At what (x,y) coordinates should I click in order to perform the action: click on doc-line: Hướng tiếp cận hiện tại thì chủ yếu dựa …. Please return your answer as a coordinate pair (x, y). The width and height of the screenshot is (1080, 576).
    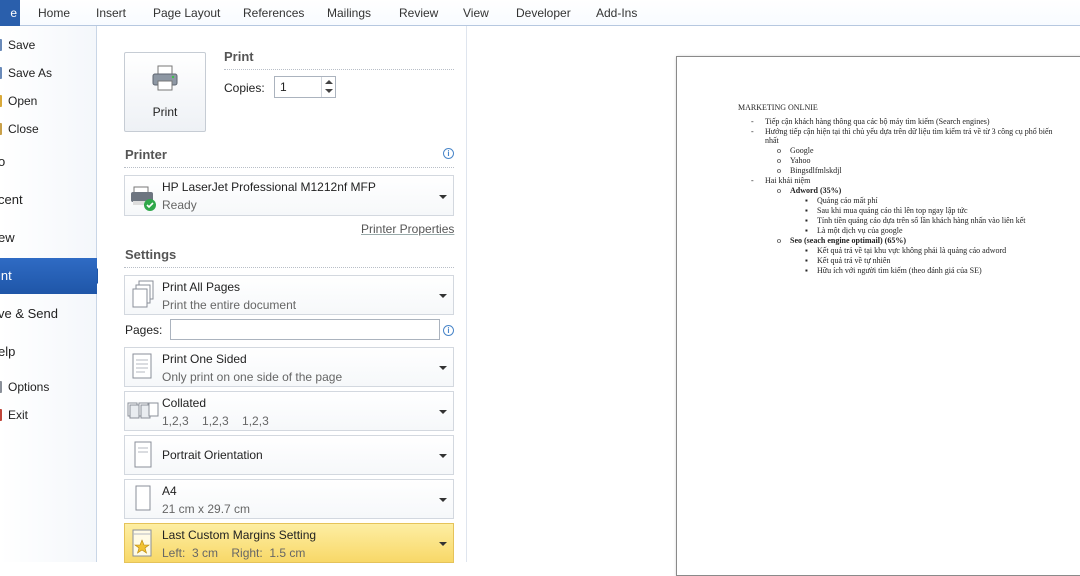
    Looking at the image, I should click on (909, 131).